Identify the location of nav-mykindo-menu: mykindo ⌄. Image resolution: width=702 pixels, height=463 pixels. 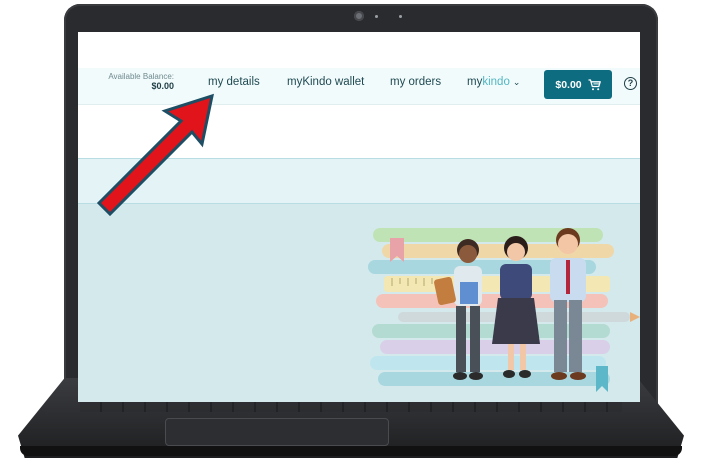
(493, 82).